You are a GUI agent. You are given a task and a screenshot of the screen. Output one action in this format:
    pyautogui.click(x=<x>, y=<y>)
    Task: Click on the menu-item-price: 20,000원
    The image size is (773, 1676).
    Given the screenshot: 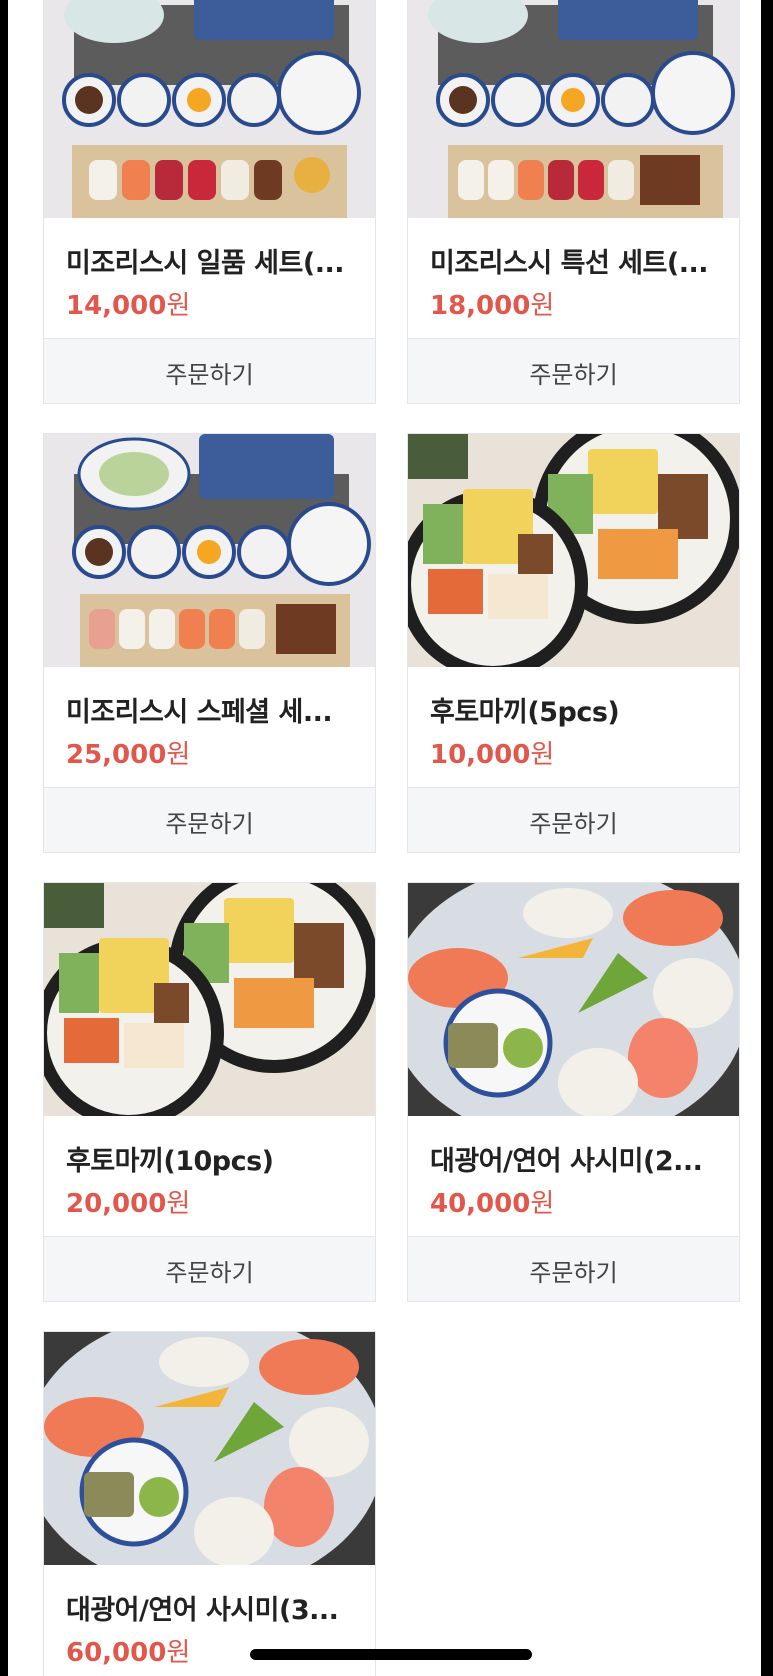 What is the action you would take?
    pyautogui.click(x=128, y=1204)
    